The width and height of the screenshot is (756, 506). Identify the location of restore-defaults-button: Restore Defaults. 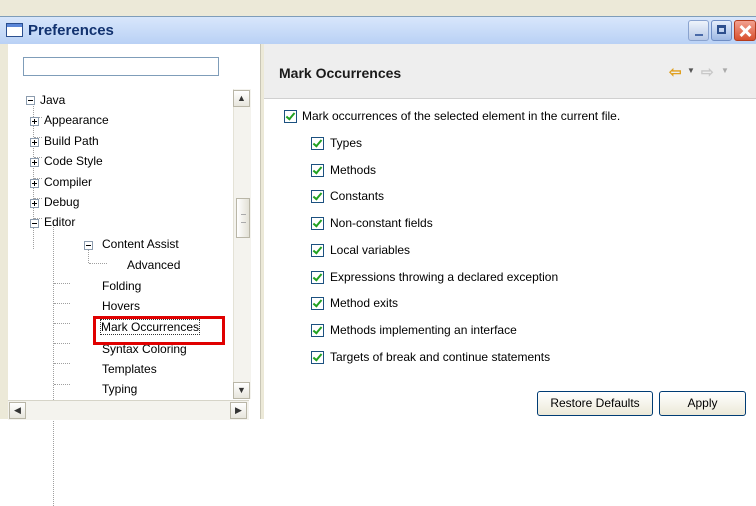
(595, 403).